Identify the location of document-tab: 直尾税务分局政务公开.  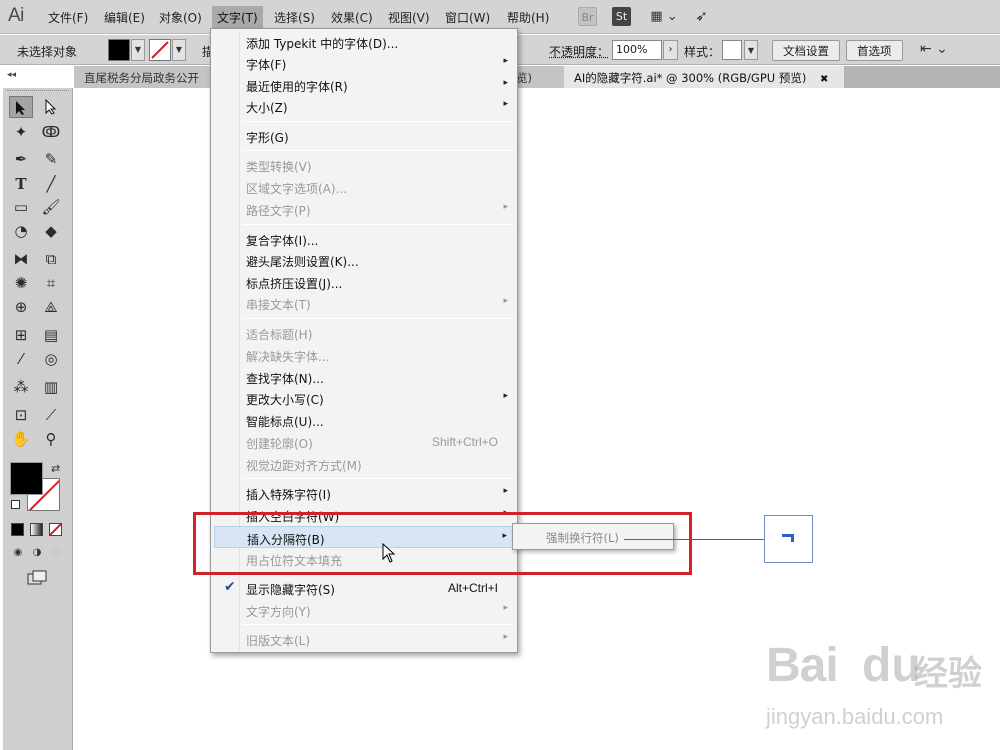
(142, 77).